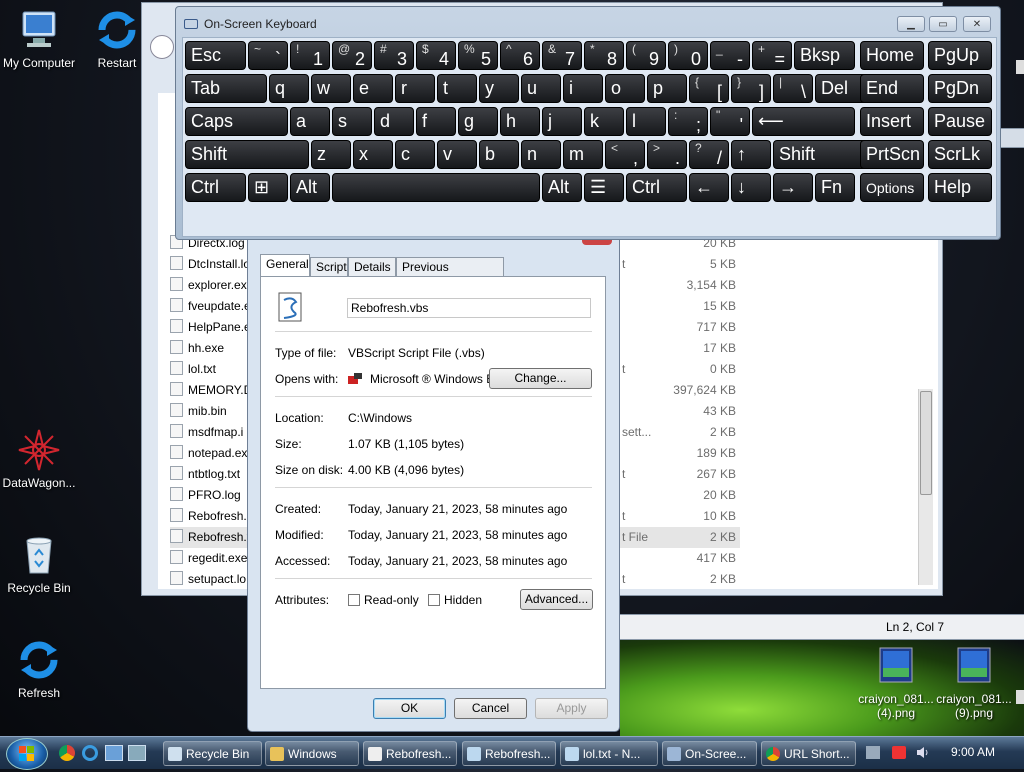 This screenshot has width=1024, height=772. What do you see at coordinates (90, 753) in the screenshot?
I see `internet-explorer-icon` at bounding box center [90, 753].